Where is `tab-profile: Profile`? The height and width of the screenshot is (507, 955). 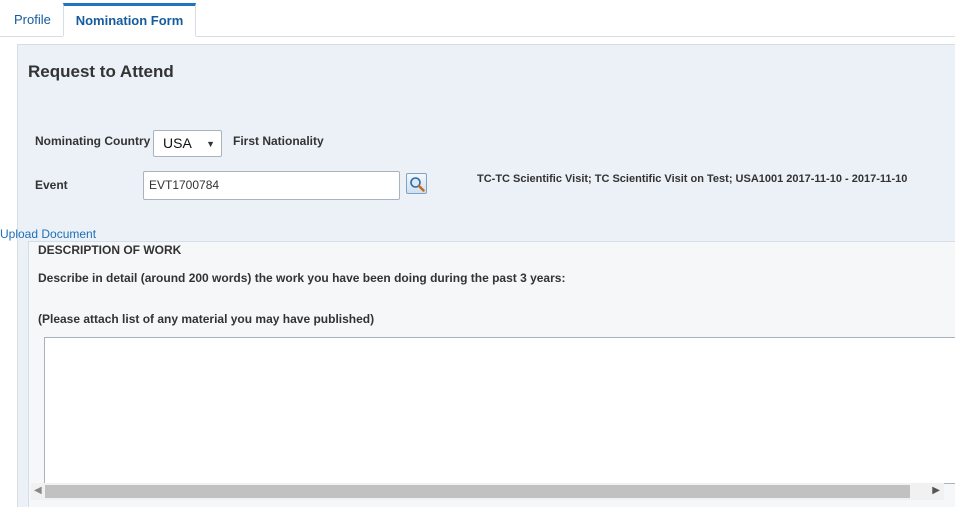 tab-profile: Profile is located at coordinates (38, 20).